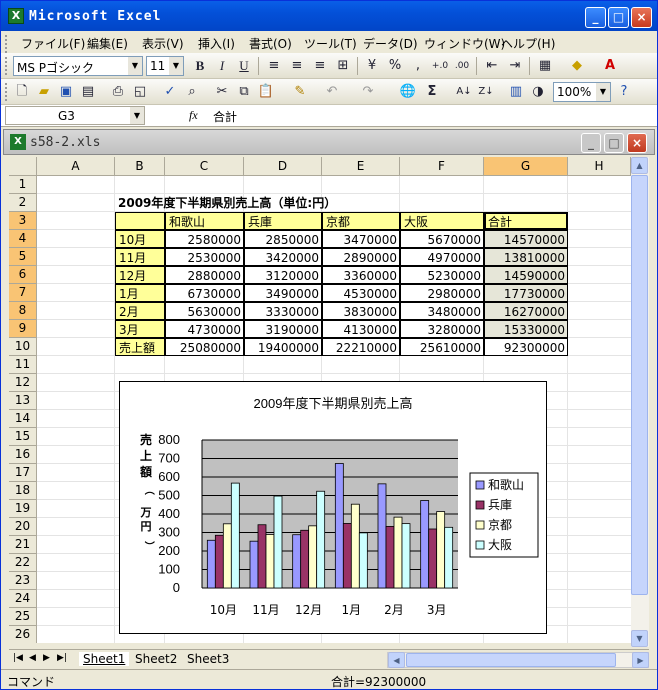  Describe the element at coordinates (53, 43) in the screenshot. I see `menu-file: ファイル(F)` at that location.